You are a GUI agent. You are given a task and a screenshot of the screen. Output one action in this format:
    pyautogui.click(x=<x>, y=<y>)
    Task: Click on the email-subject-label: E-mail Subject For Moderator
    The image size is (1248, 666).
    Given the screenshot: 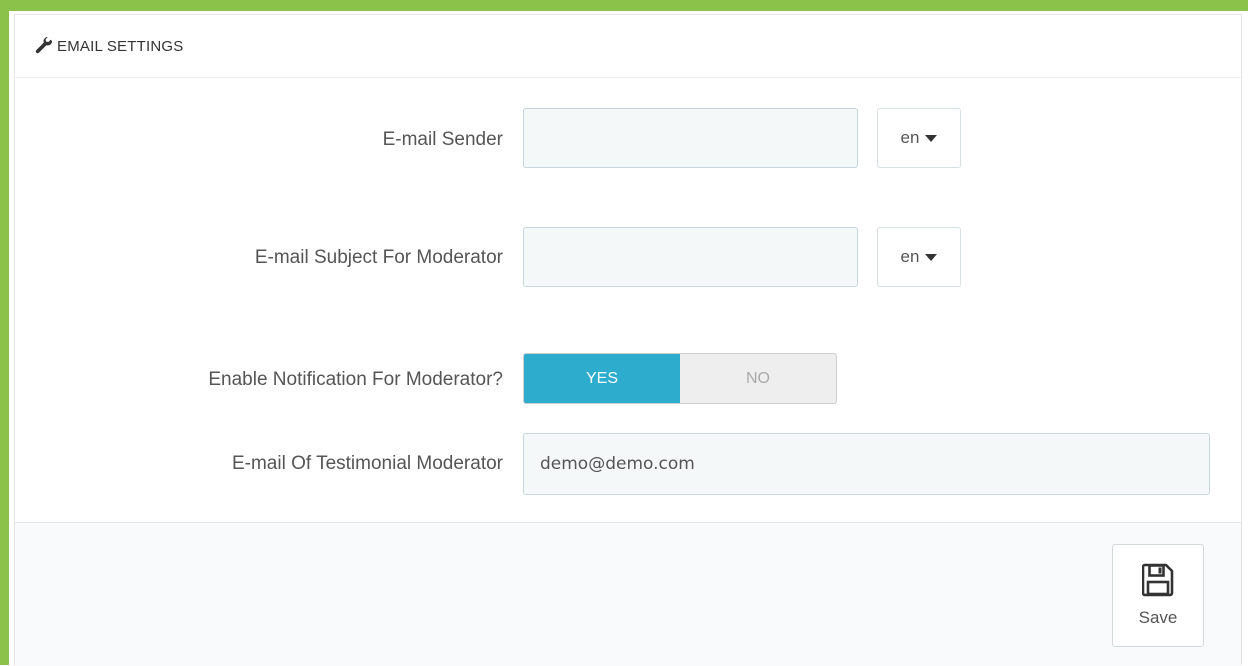 What is the action you would take?
    pyautogui.click(x=378, y=257)
    